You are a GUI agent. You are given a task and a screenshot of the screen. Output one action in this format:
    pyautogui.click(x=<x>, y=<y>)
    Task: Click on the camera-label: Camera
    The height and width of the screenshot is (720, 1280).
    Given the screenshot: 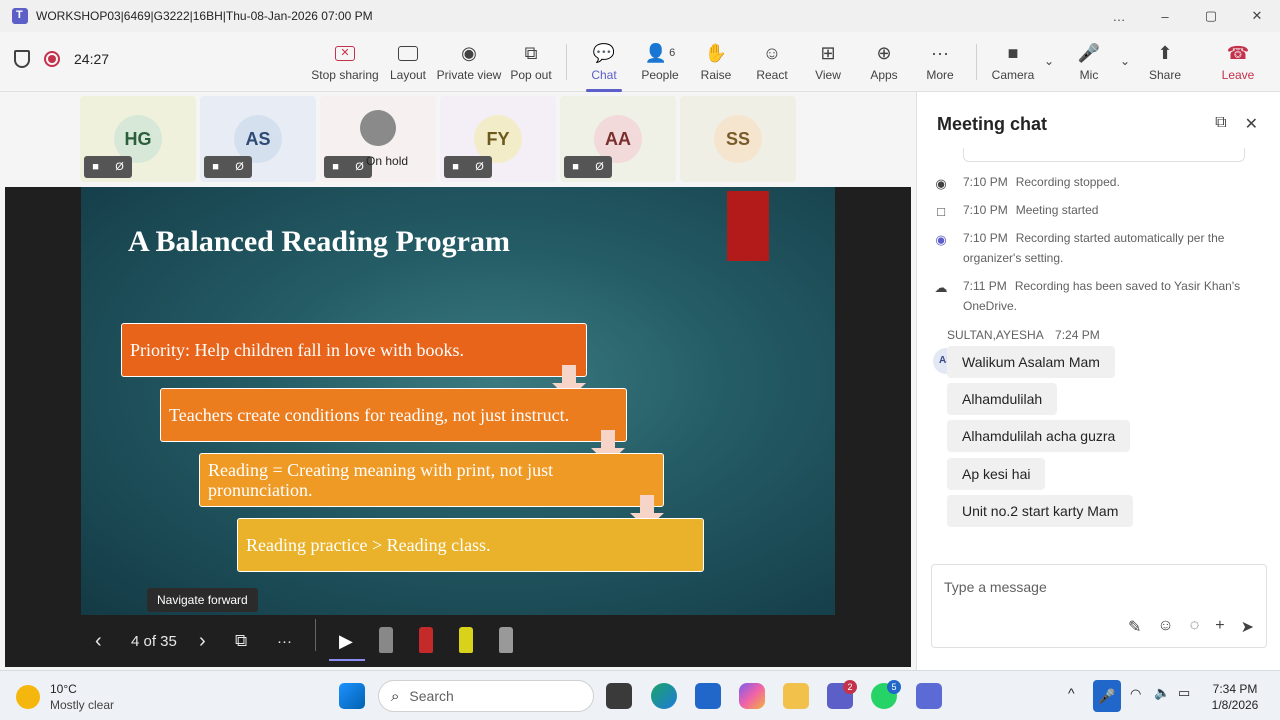 What is the action you would take?
    pyautogui.click(x=1013, y=75)
    